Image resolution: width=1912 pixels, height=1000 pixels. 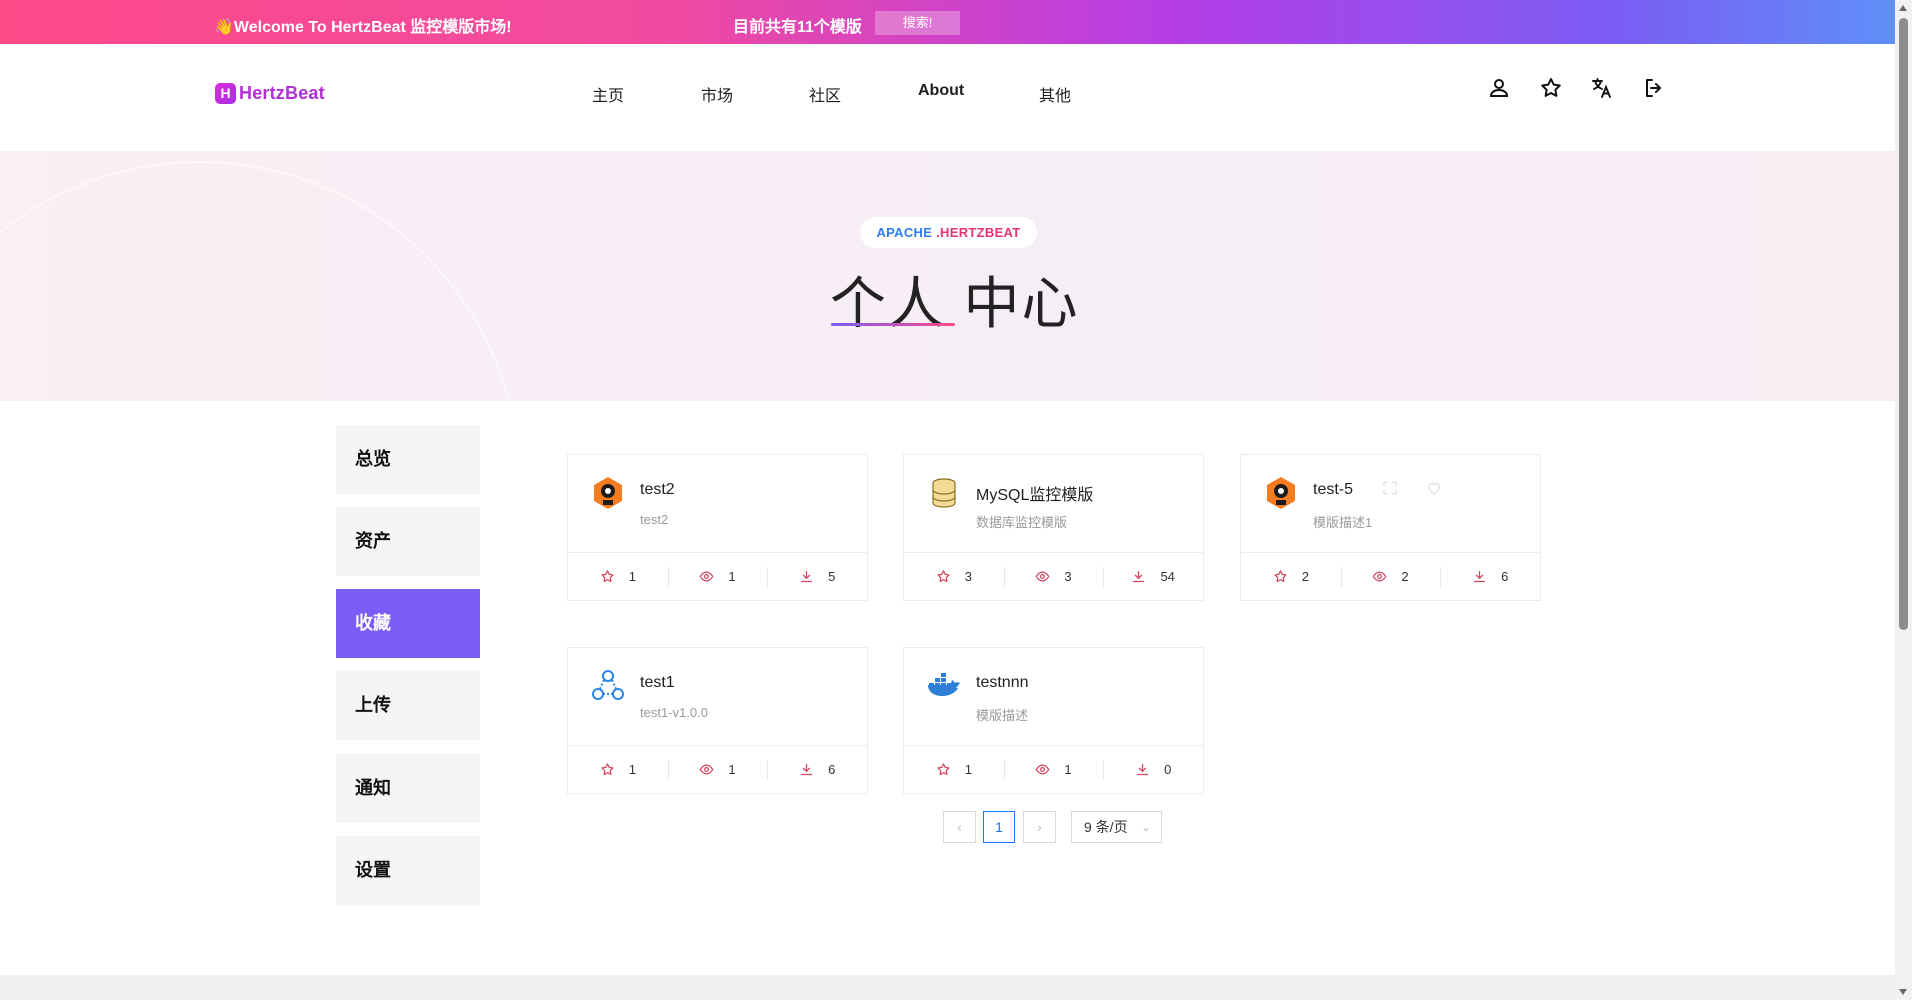 I want to click on logo: H HertzBeat, so click(x=270, y=93).